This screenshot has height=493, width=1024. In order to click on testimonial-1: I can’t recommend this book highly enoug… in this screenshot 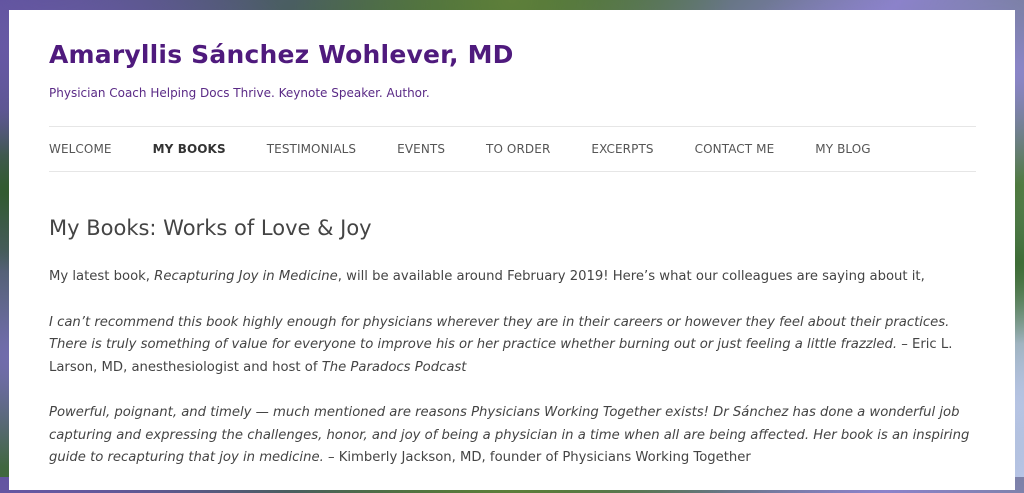, I will do `click(514, 346)`.